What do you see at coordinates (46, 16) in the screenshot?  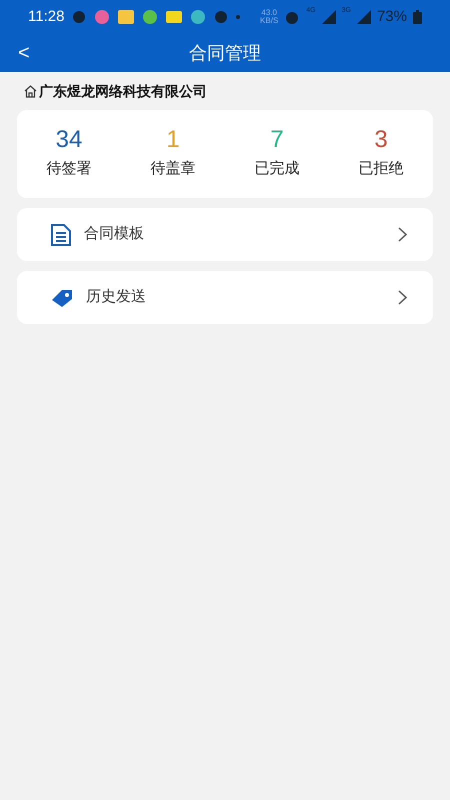 I see `status-time: 11:28` at bounding box center [46, 16].